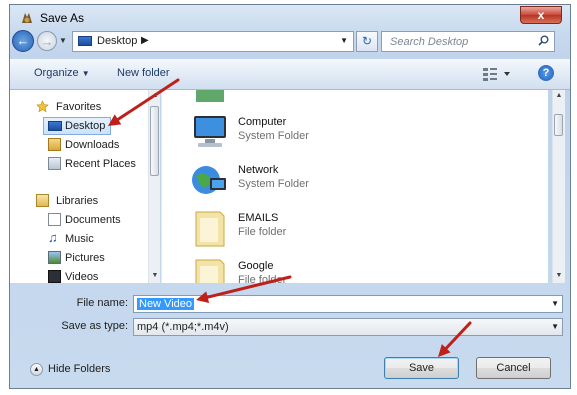  I want to click on file-item-network-name: Network, so click(258, 170).